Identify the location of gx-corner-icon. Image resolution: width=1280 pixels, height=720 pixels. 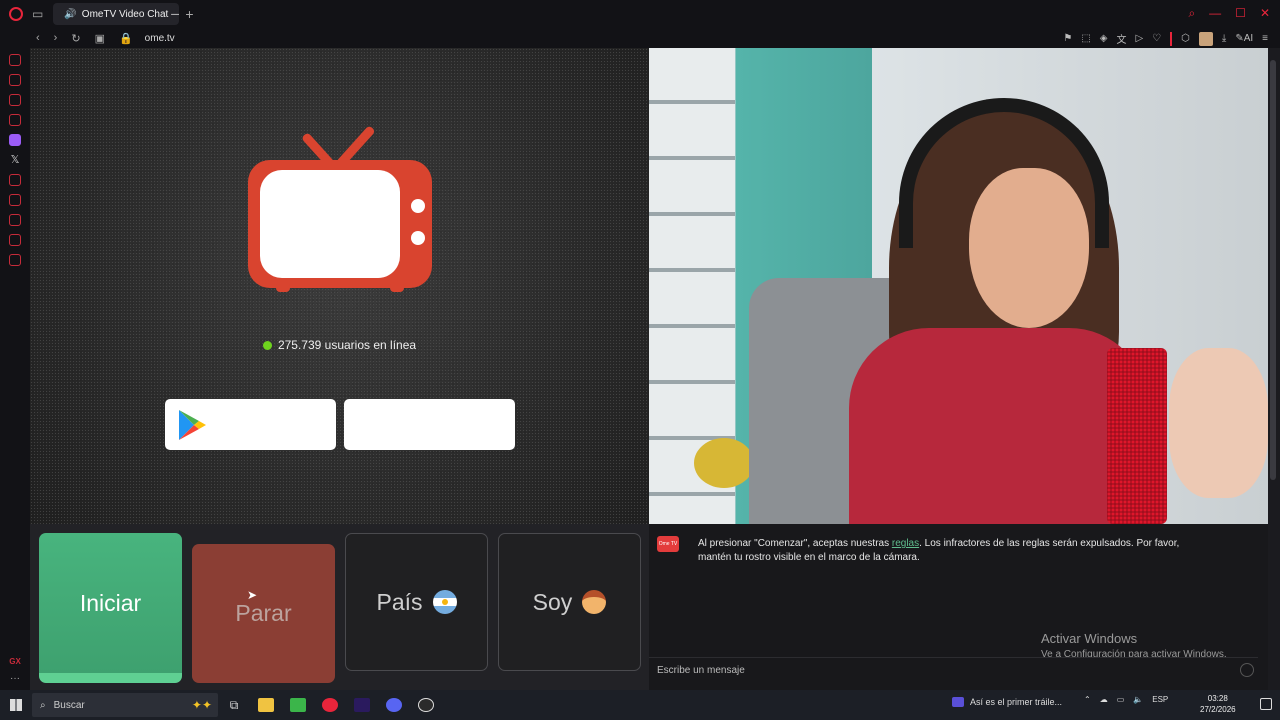
(15, 120).